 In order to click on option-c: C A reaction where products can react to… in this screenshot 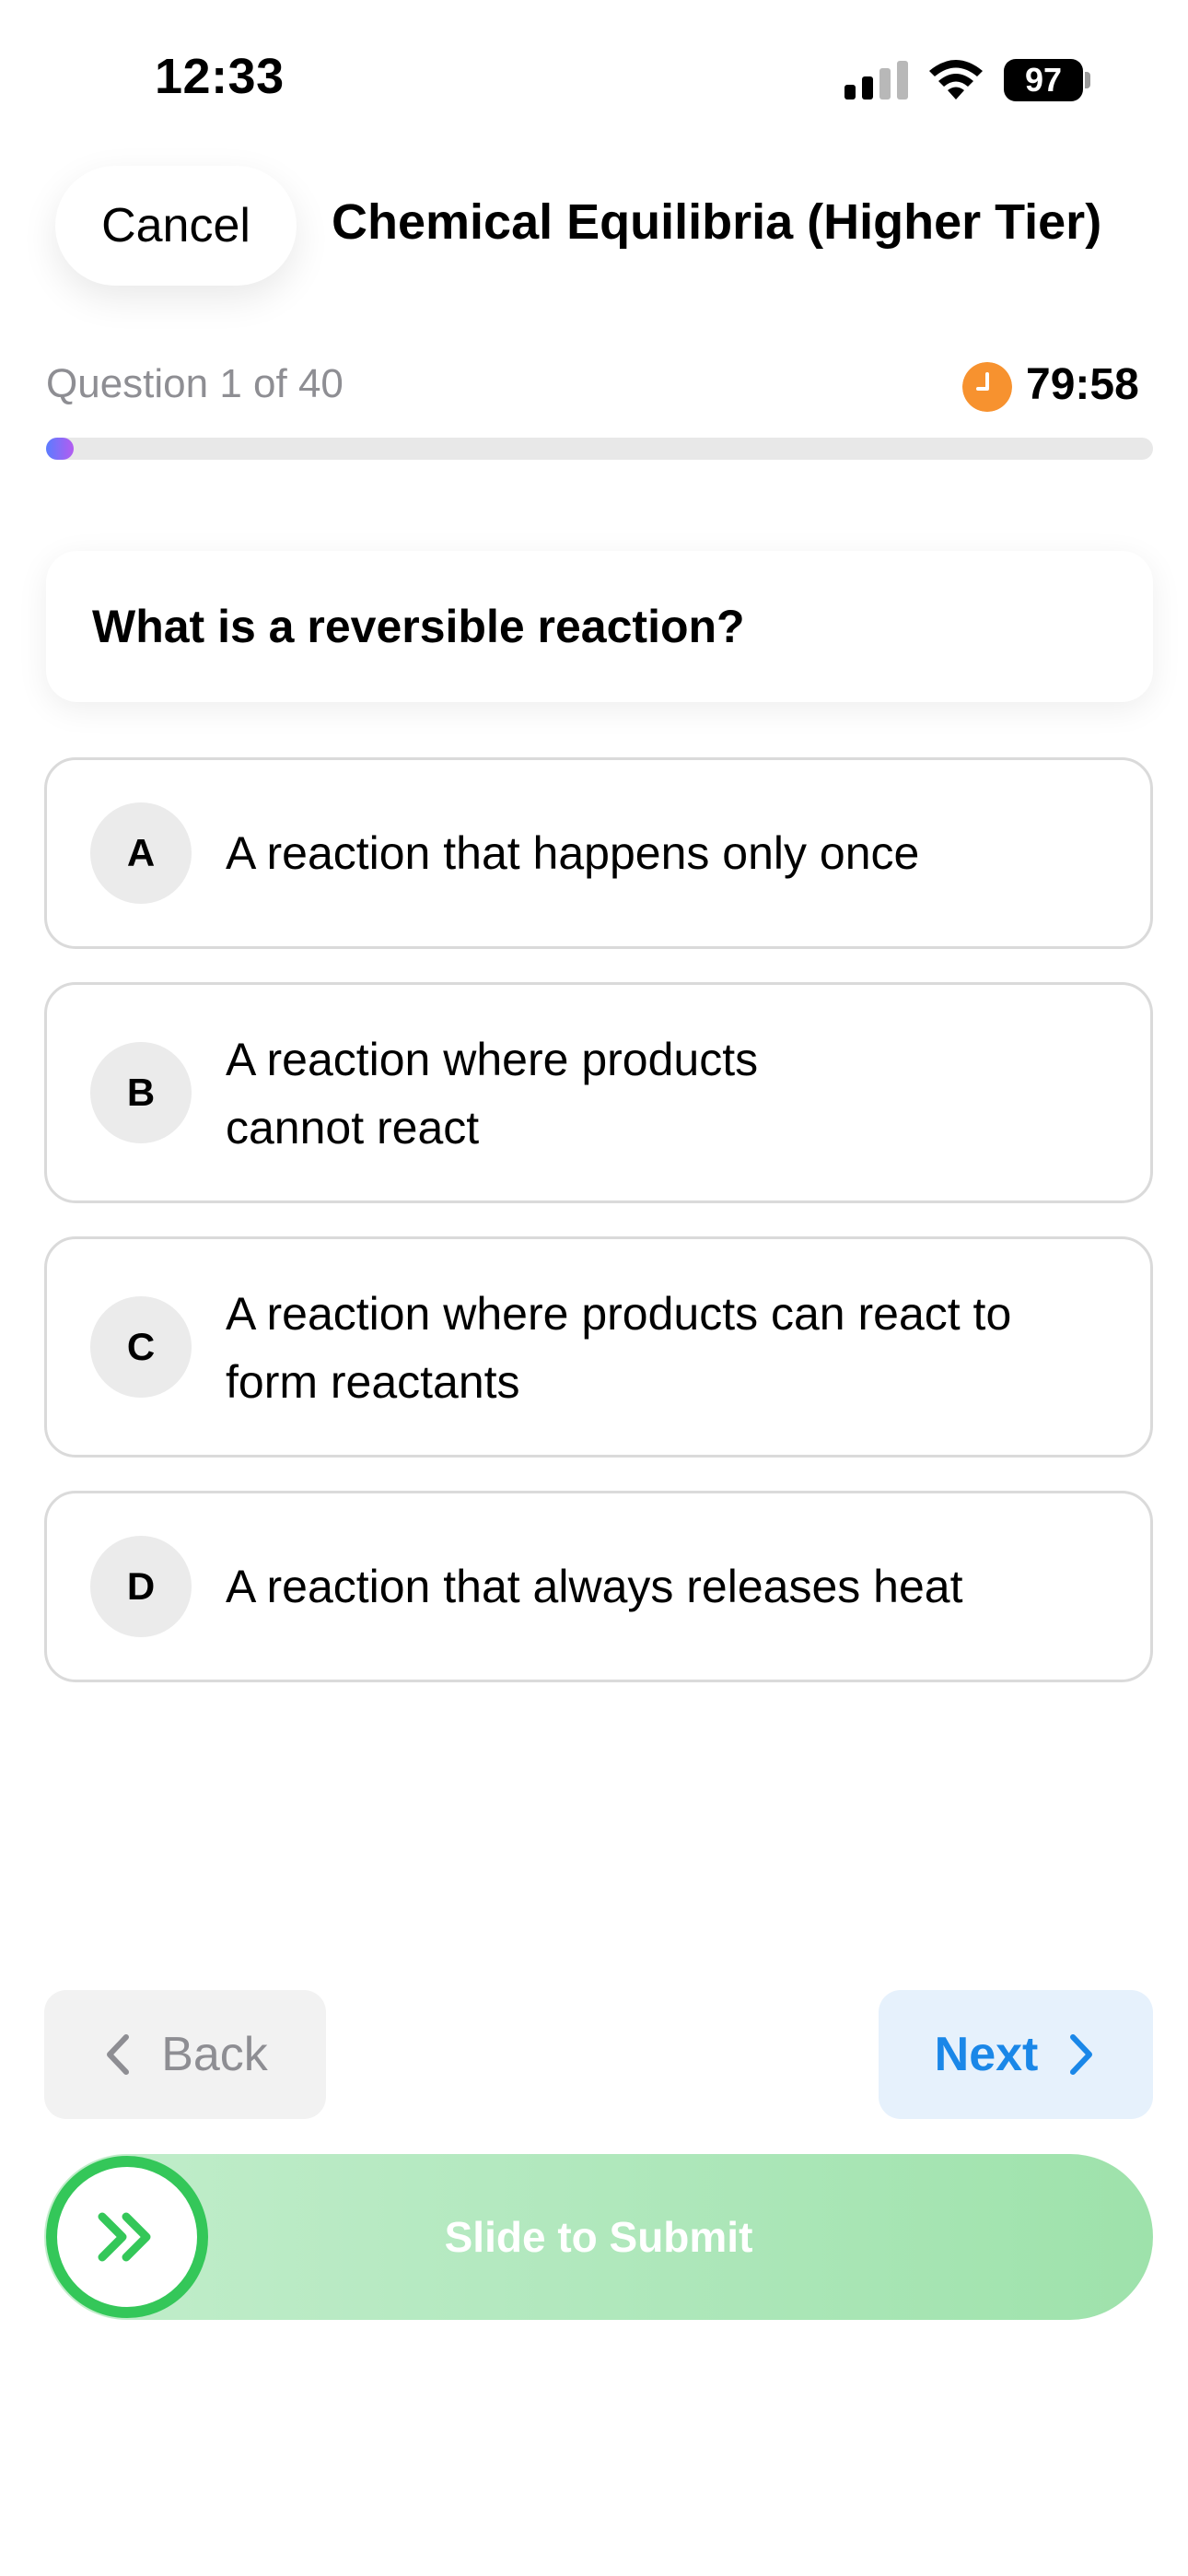, I will do `click(598, 1347)`.